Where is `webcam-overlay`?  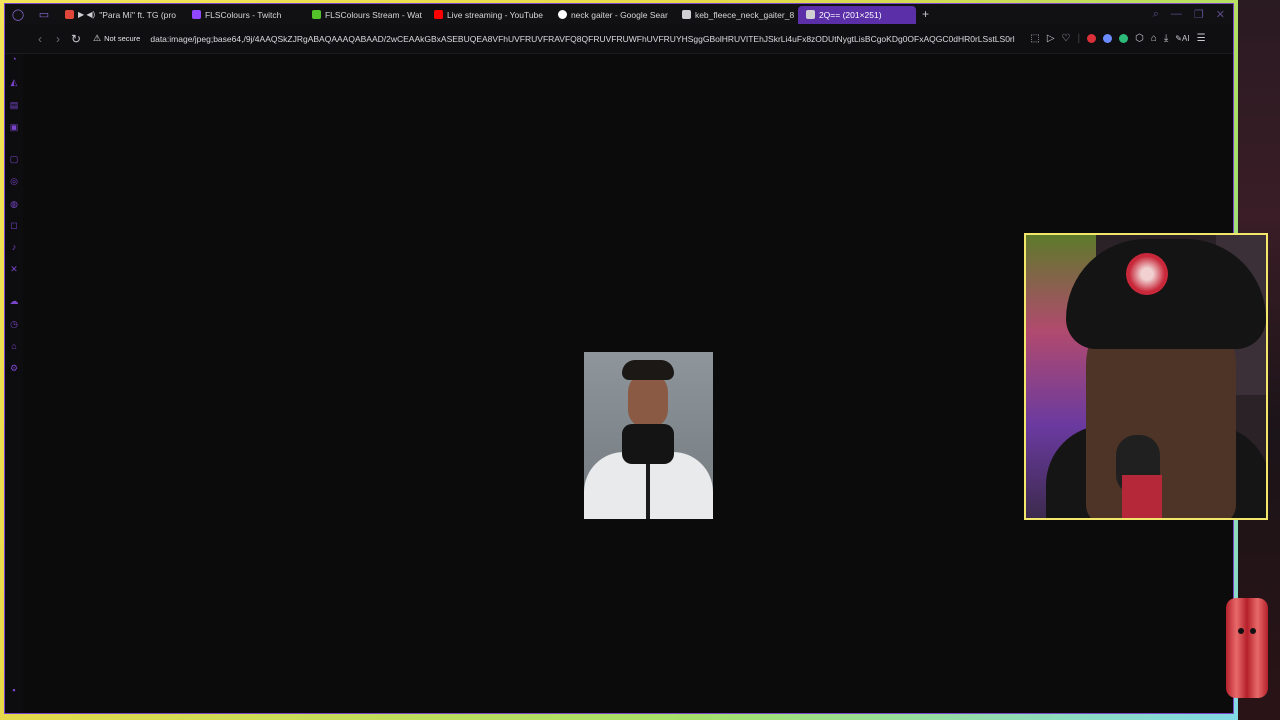 webcam-overlay is located at coordinates (1146, 376).